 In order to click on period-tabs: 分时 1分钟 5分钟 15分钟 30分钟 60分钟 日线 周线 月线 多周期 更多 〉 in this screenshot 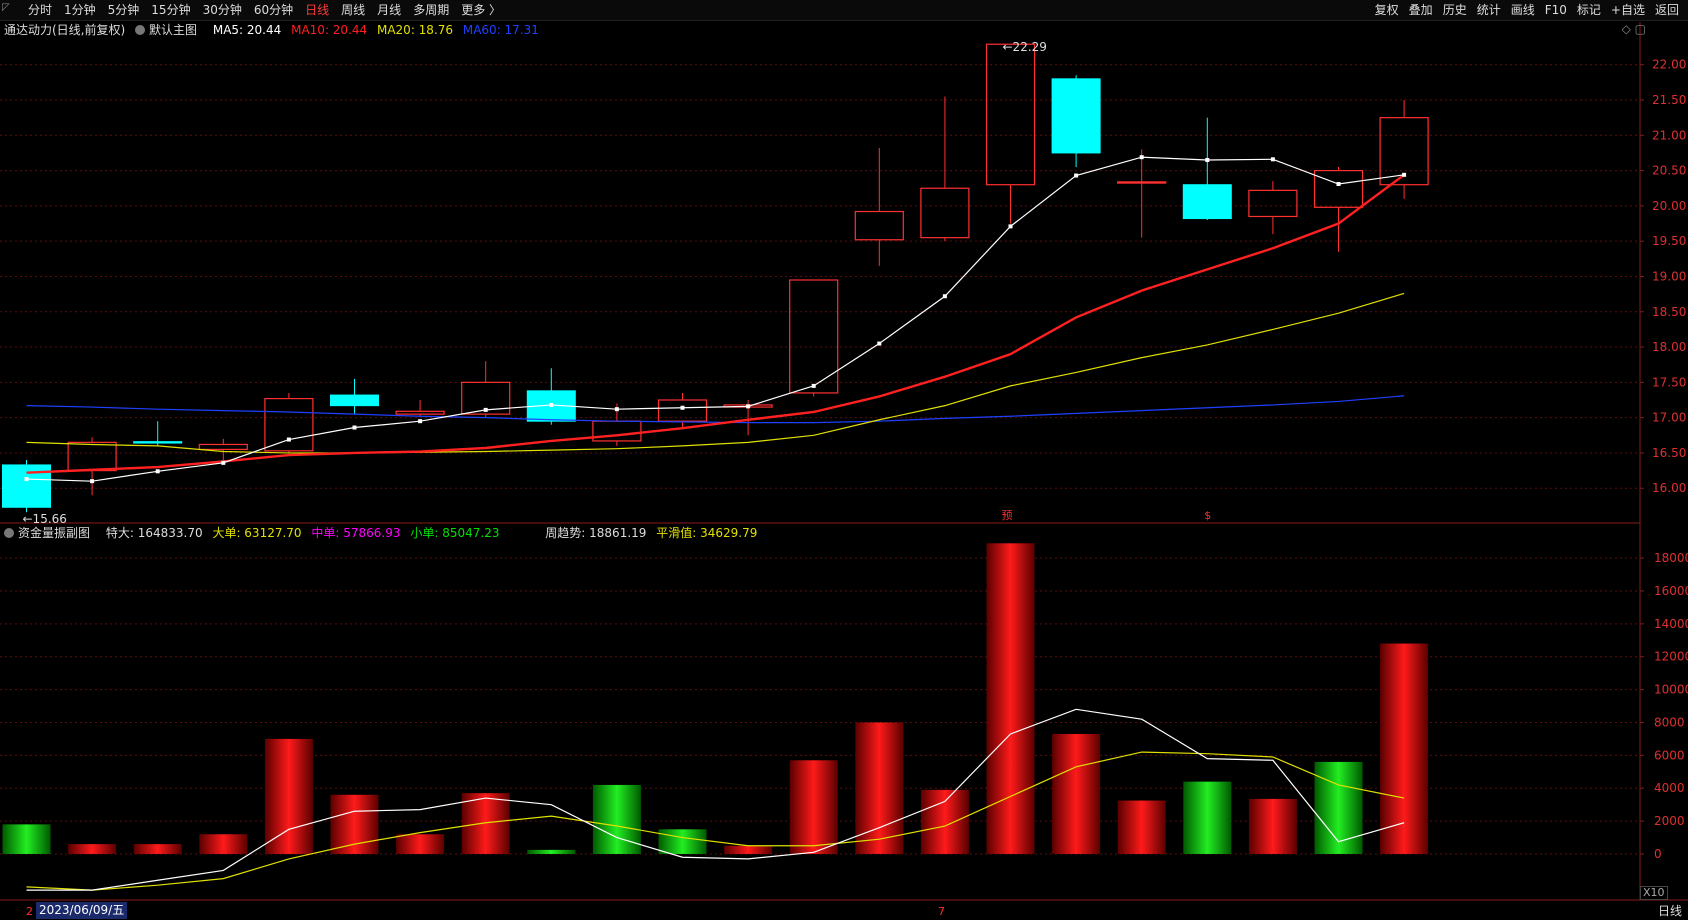, I will do `click(264, 10)`.